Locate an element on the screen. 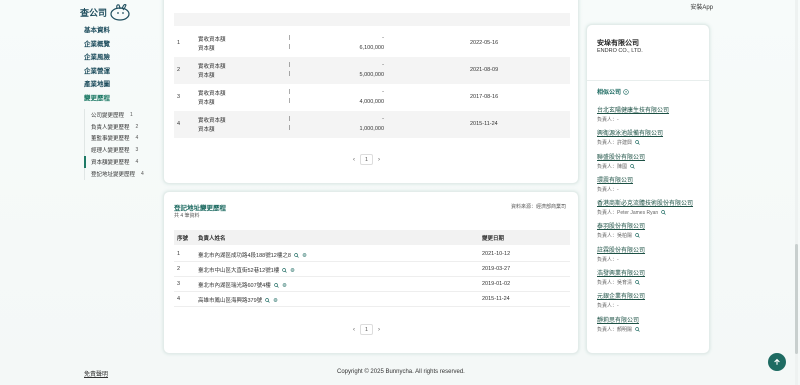 The image size is (800, 385). sidebar-item-operations: 企業營運 is located at coordinates (124, 72).